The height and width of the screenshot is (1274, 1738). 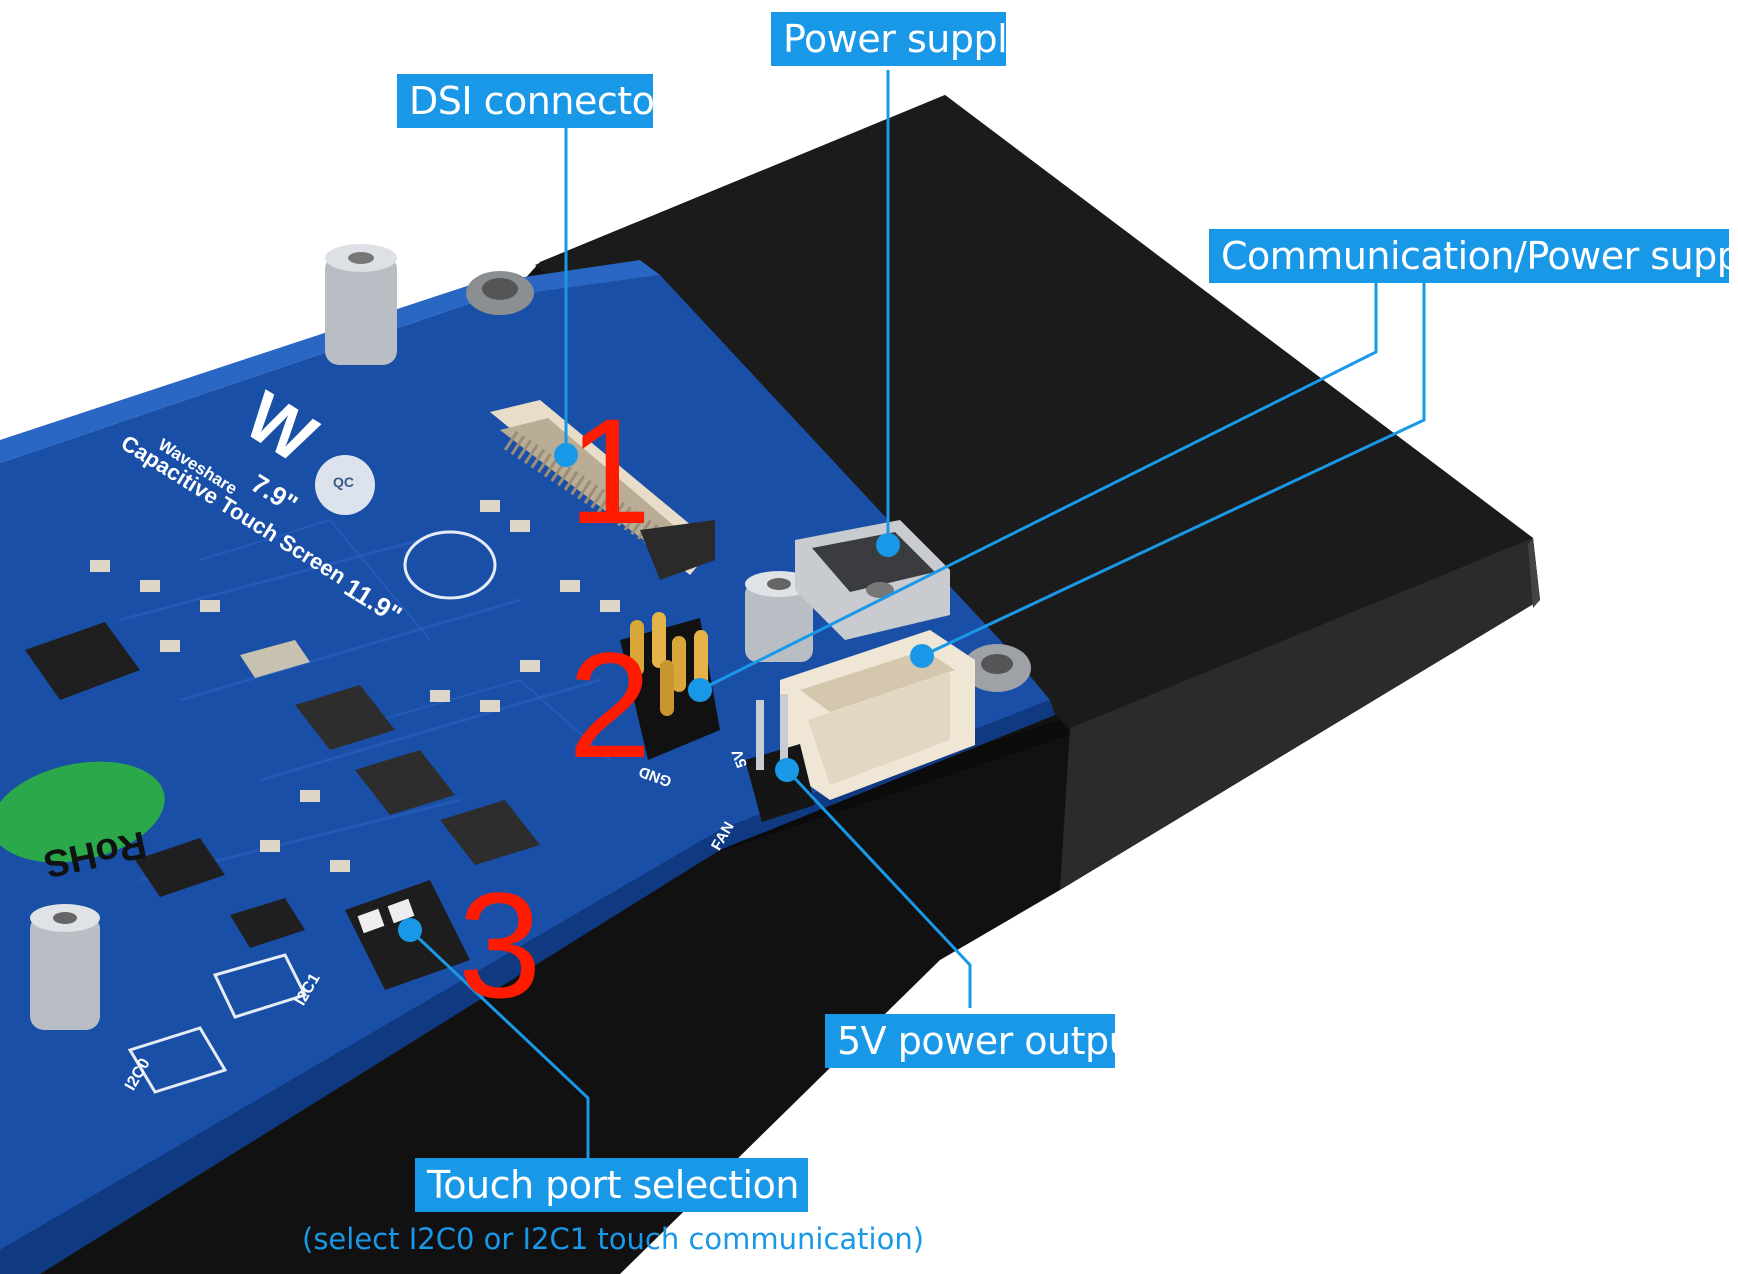 I want to click on callout-communication-power: Communication/Power supply, so click(x=1473, y=256).